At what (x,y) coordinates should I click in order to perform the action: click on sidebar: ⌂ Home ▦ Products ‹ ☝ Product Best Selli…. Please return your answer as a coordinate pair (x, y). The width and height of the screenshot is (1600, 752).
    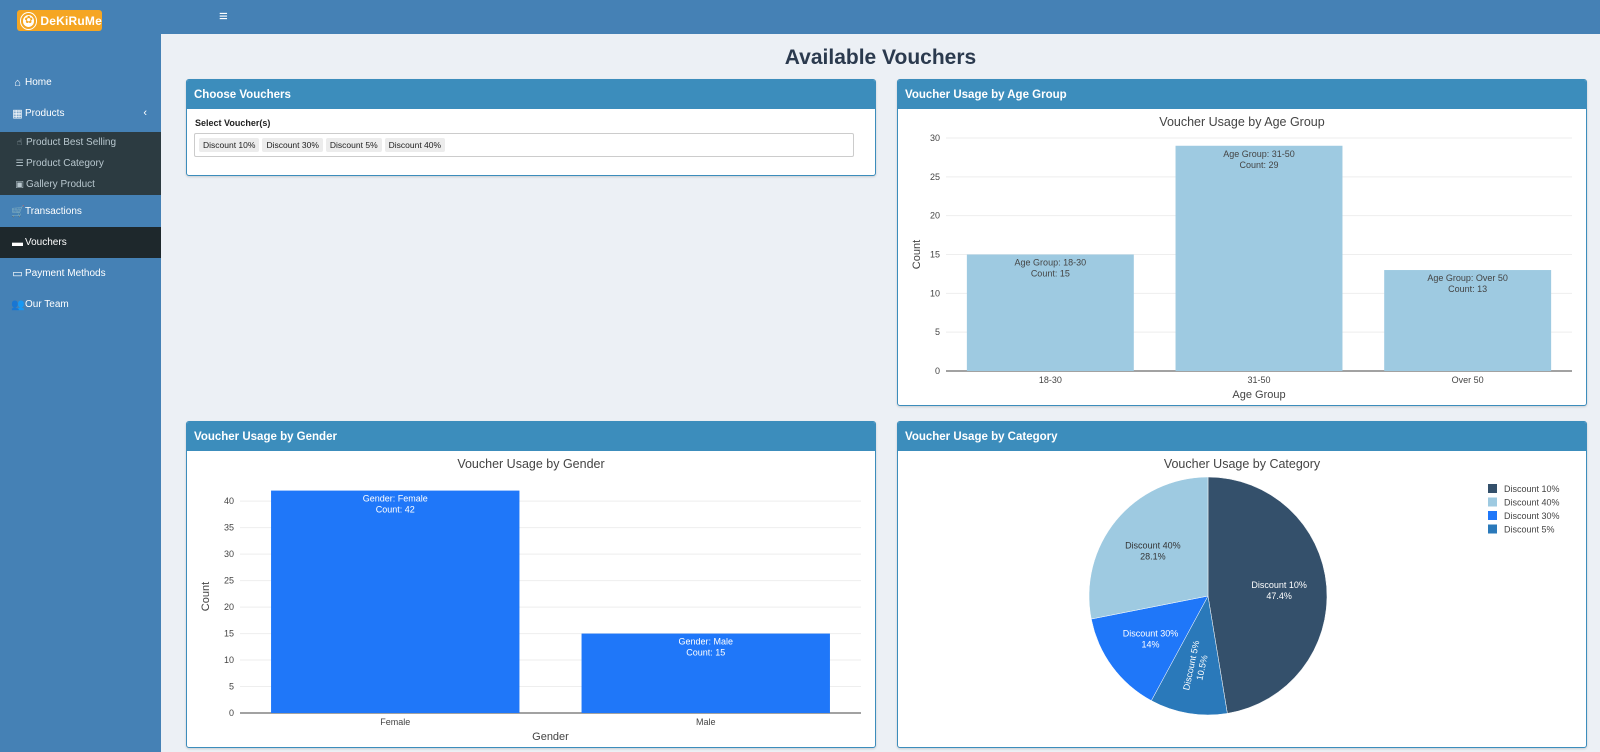
    Looking at the image, I should click on (80, 393).